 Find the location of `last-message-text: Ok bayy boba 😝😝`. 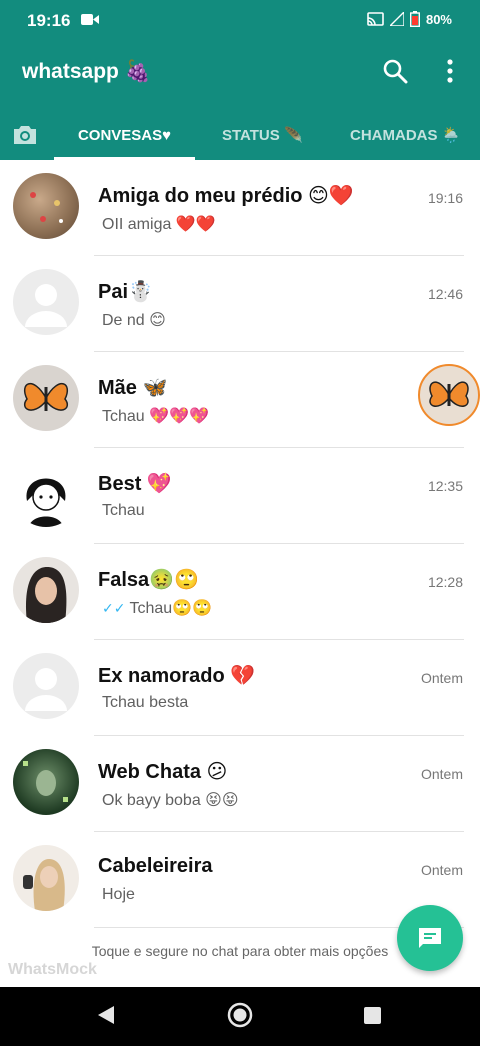

last-message-text: Ok bayy boba 😝😝 is located at coordinates (170, 800).